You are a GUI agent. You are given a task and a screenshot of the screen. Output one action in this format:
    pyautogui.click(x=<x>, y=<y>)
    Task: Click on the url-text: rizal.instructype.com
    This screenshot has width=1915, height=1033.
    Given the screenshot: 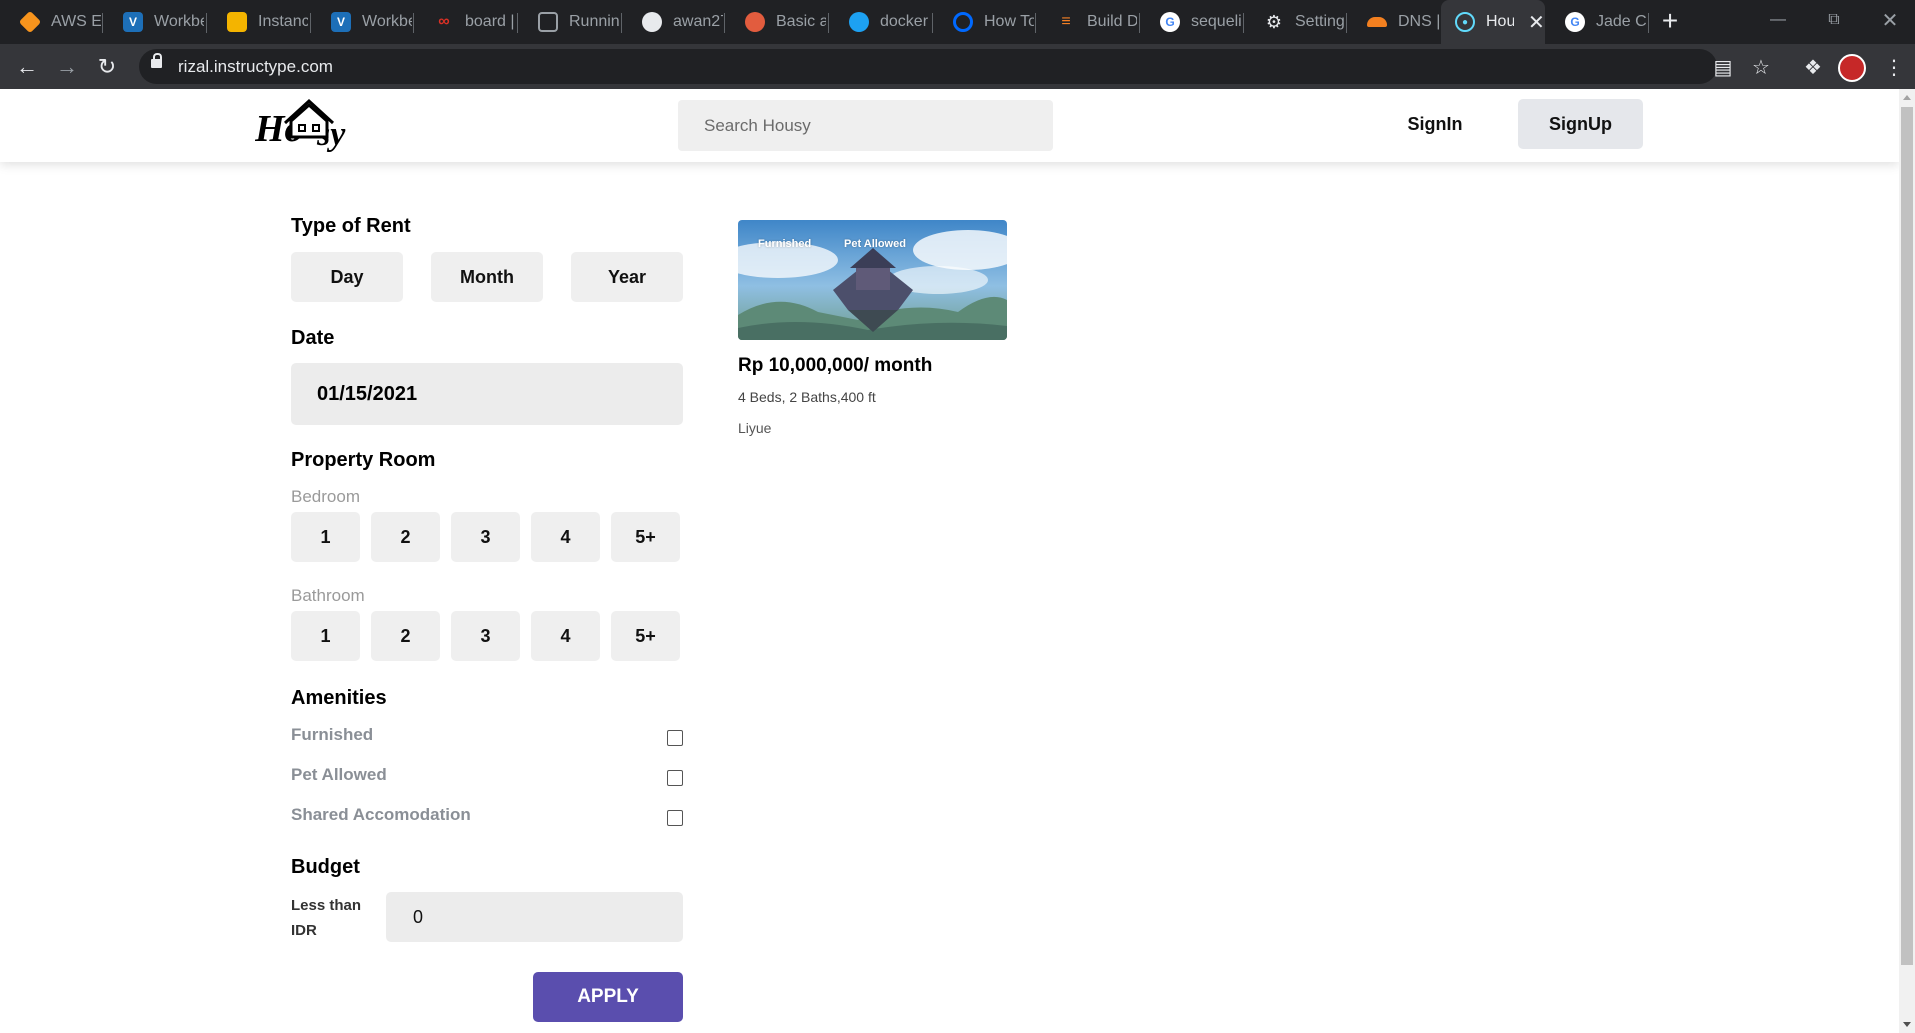 What is the action you would take?
    pyautogui.click(x=255, y=66)
    